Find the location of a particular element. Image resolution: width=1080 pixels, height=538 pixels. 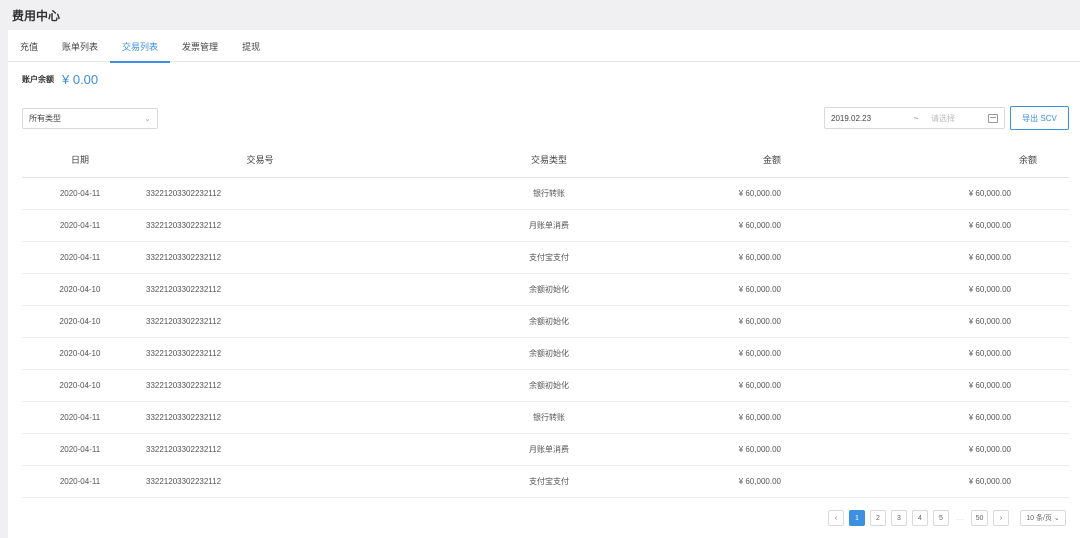

table-header: 日期 交易号 交易类型 金额 余额 is located at coordinates (545, 160).